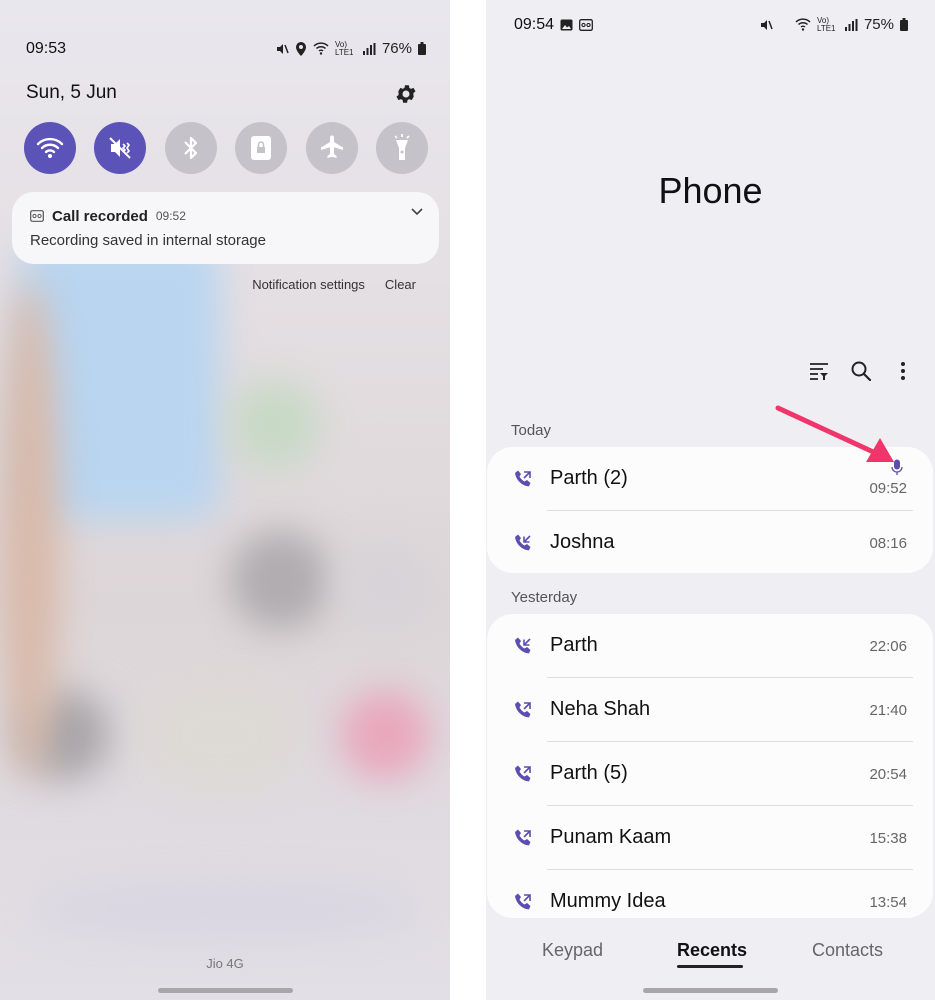  I want to click on screen-lock-toggle, so click(261, 148).